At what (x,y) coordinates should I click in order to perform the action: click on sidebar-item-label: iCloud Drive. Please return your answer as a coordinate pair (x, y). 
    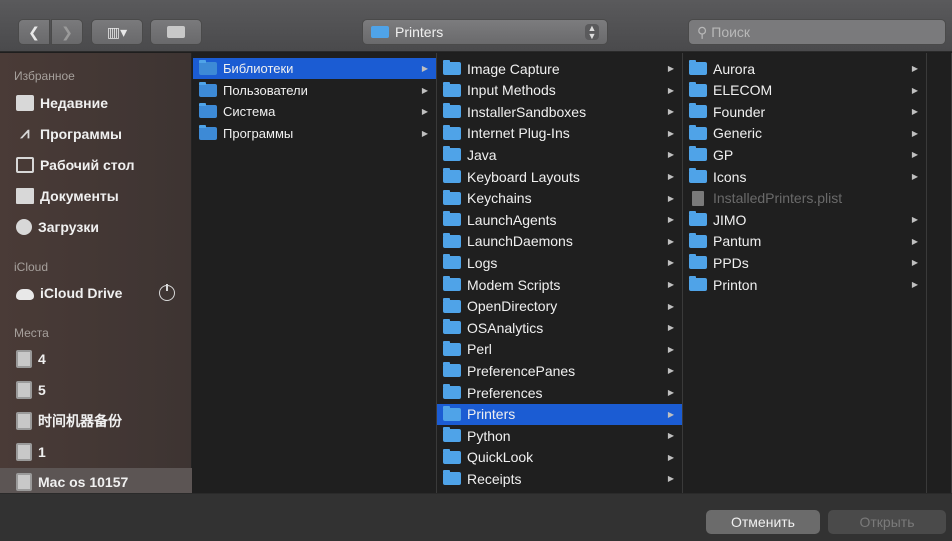
    Looking at the image, I should click on (81, 293).